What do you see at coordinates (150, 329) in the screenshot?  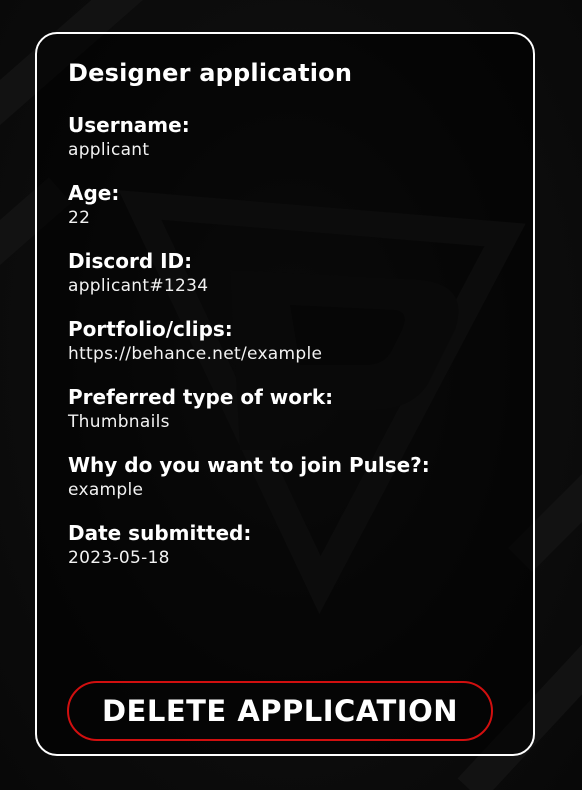 I see `field-label: Portfolio/clips:` at bounding box center [150, 329].